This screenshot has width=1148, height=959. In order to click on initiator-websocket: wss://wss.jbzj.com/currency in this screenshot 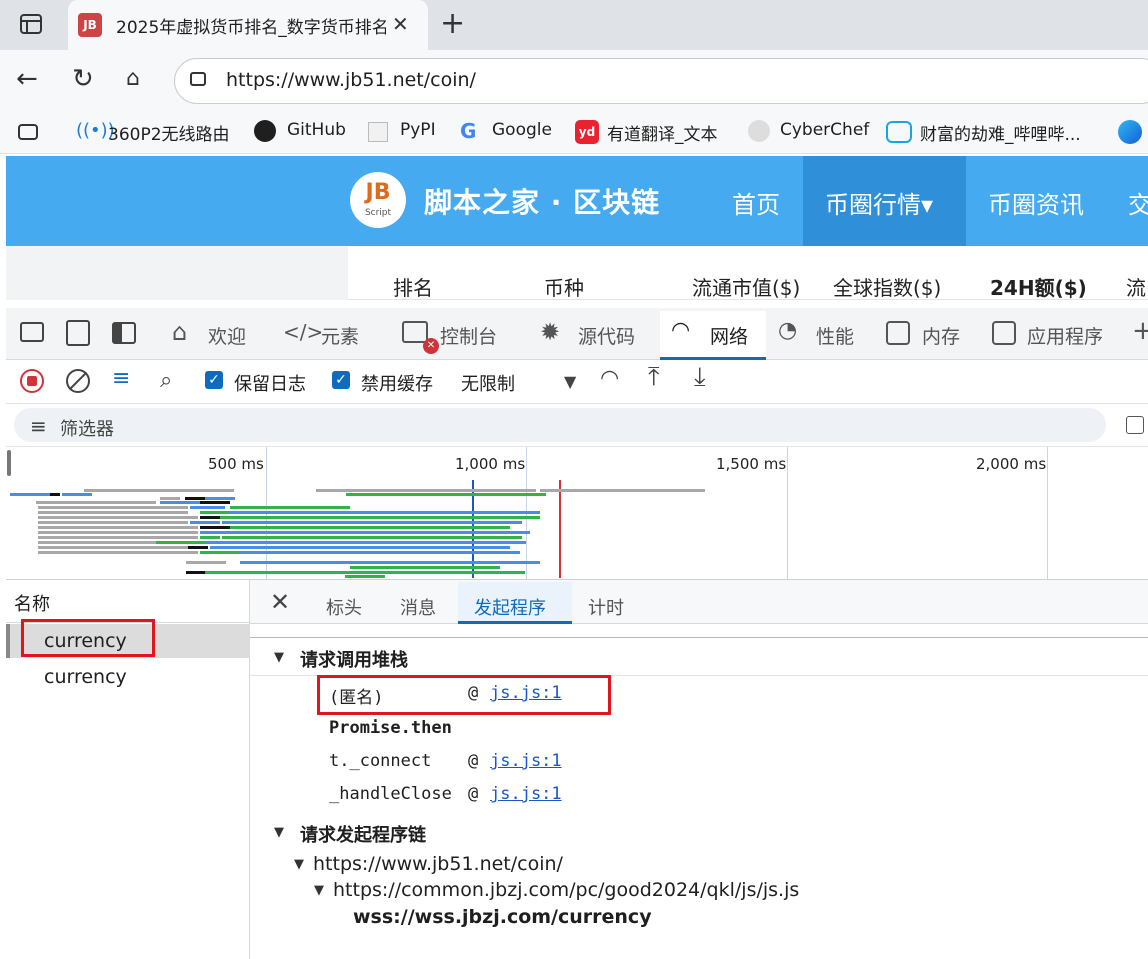, I will do `click(502, 917)`.